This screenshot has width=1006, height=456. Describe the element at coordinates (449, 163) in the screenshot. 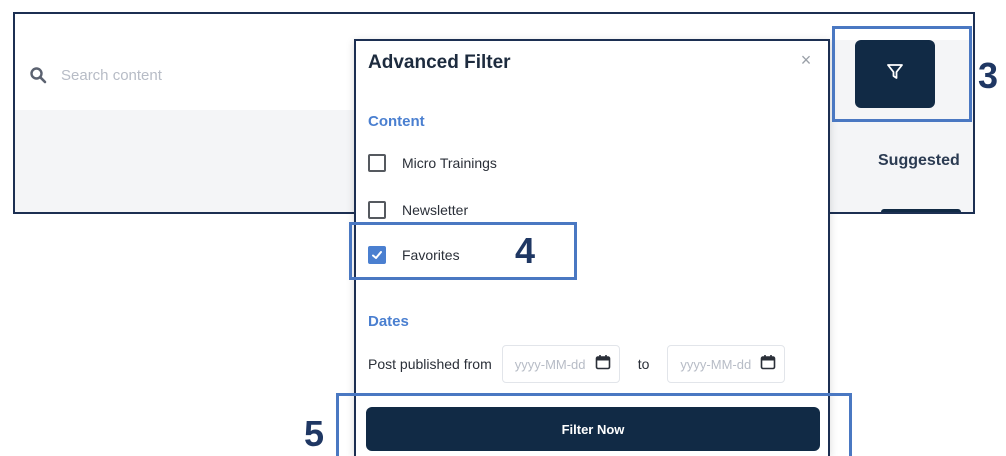

I see `checkbox-label: Micro Trainings` at that location.